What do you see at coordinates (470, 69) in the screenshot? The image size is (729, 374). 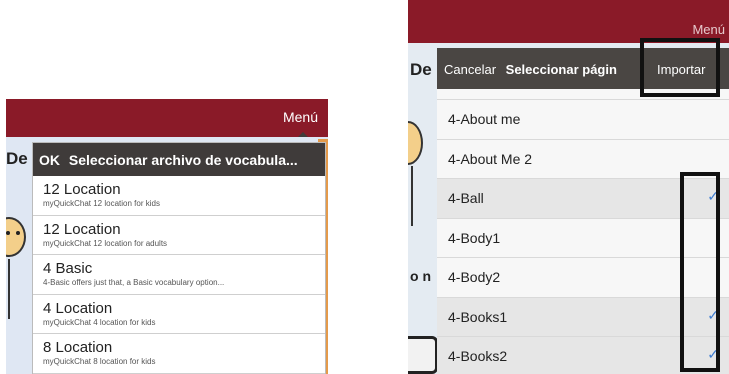 I see `cancel-button: Cancelar` at bounding box center [470, 69].